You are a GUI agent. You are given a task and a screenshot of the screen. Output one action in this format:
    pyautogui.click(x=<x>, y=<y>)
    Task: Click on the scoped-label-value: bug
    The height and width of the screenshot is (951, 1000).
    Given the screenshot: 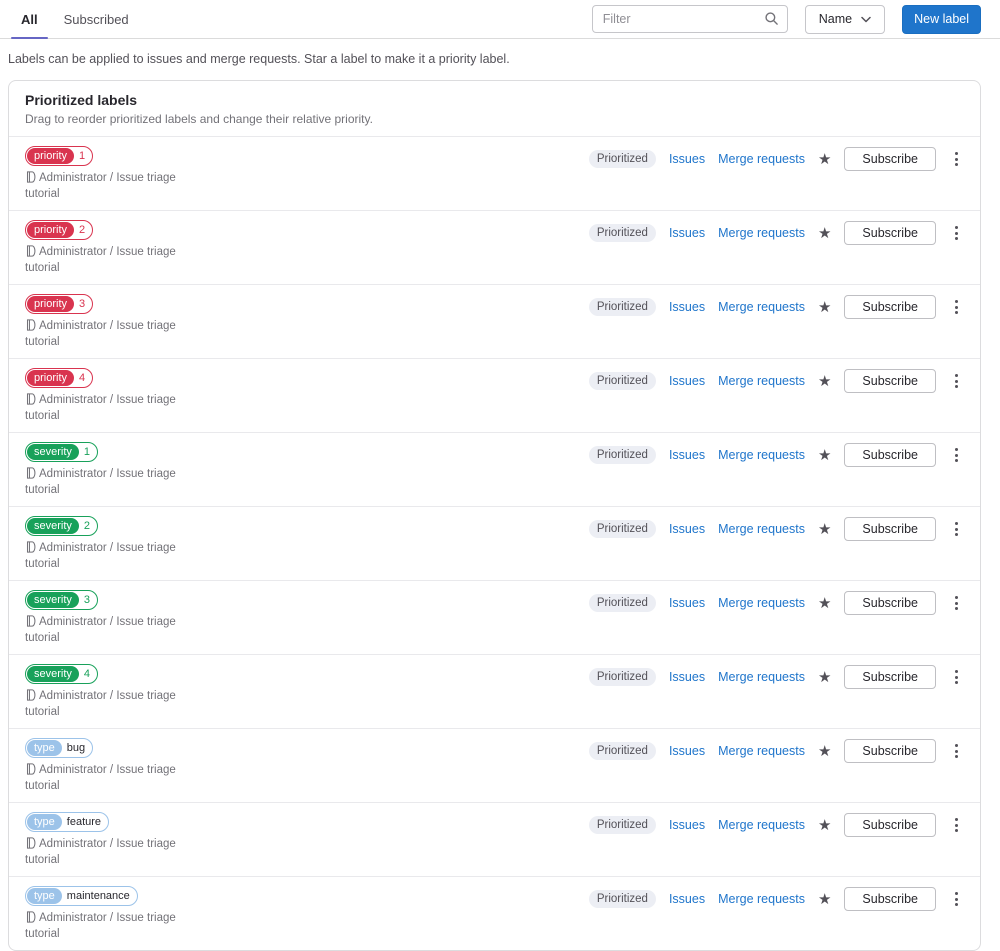 What is the action you would take?
    pyautogui.click(x=76, y=748)
    